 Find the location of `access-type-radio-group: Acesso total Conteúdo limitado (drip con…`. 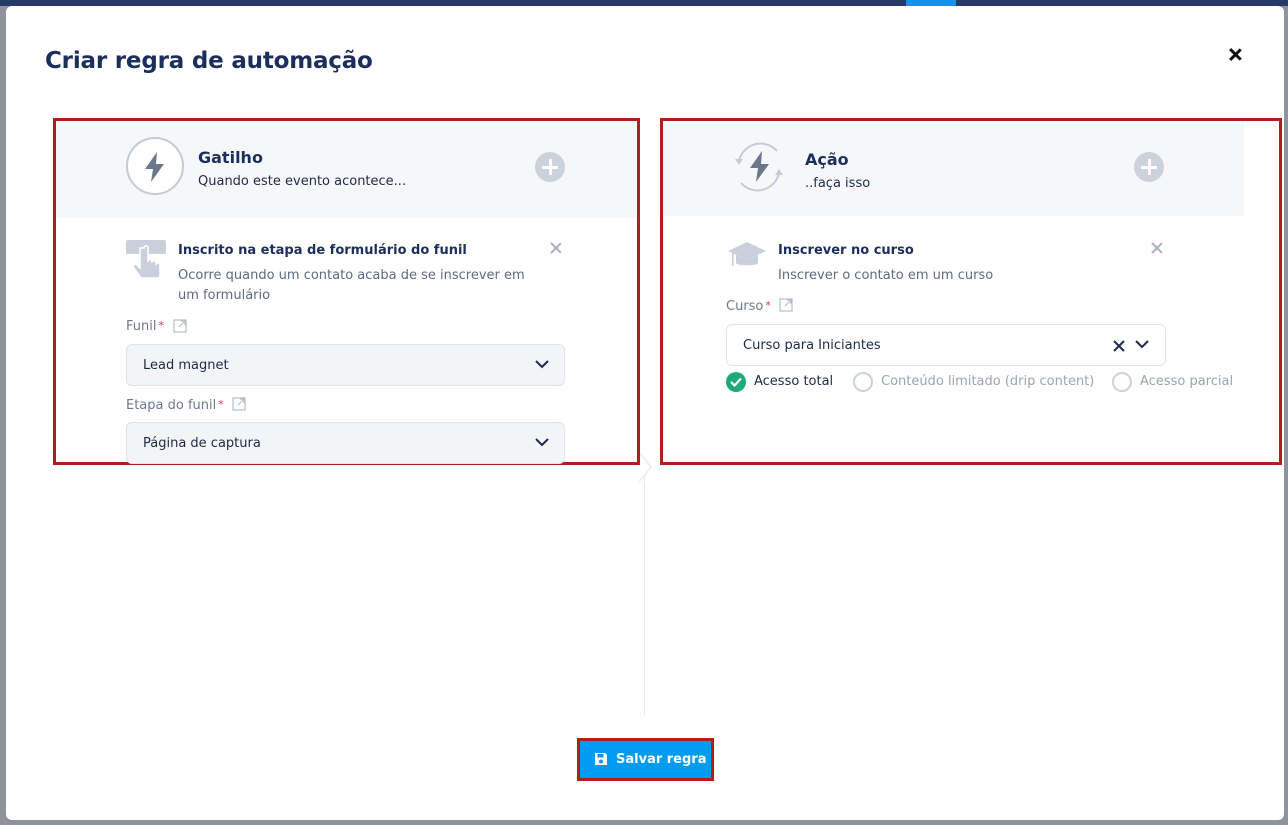

access-type-radio-group: Acesso total Conteúdo limitado (drip con… is located at coordinates (996, 382).